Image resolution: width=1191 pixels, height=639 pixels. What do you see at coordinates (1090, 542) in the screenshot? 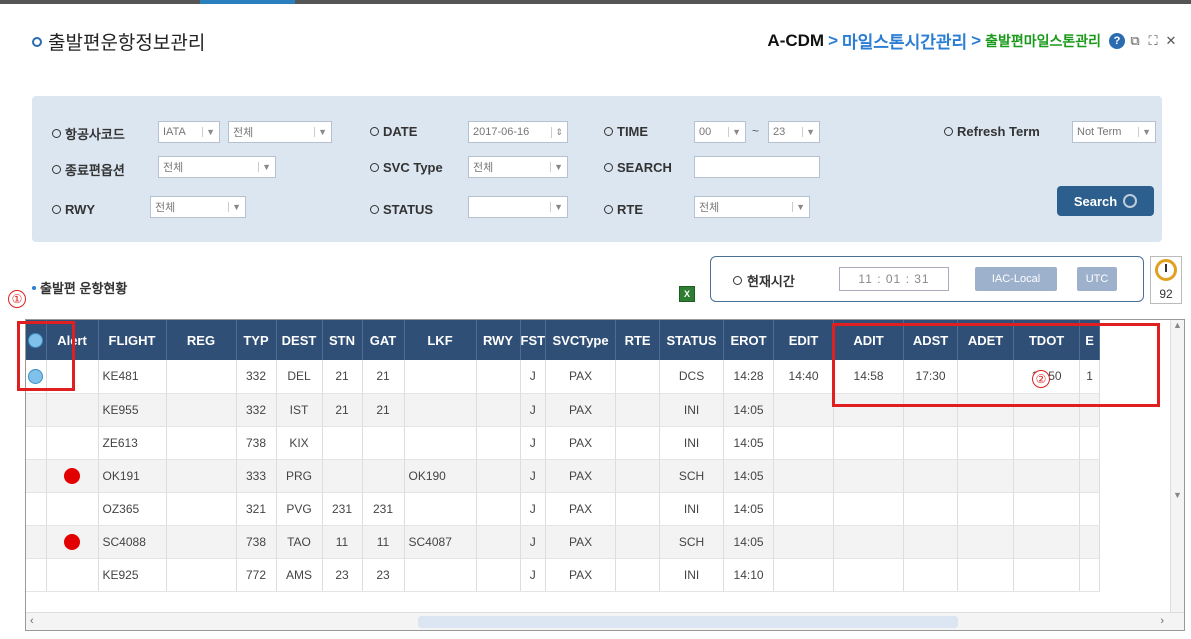
I see `cell-e` at bounding box center [1090, 542].